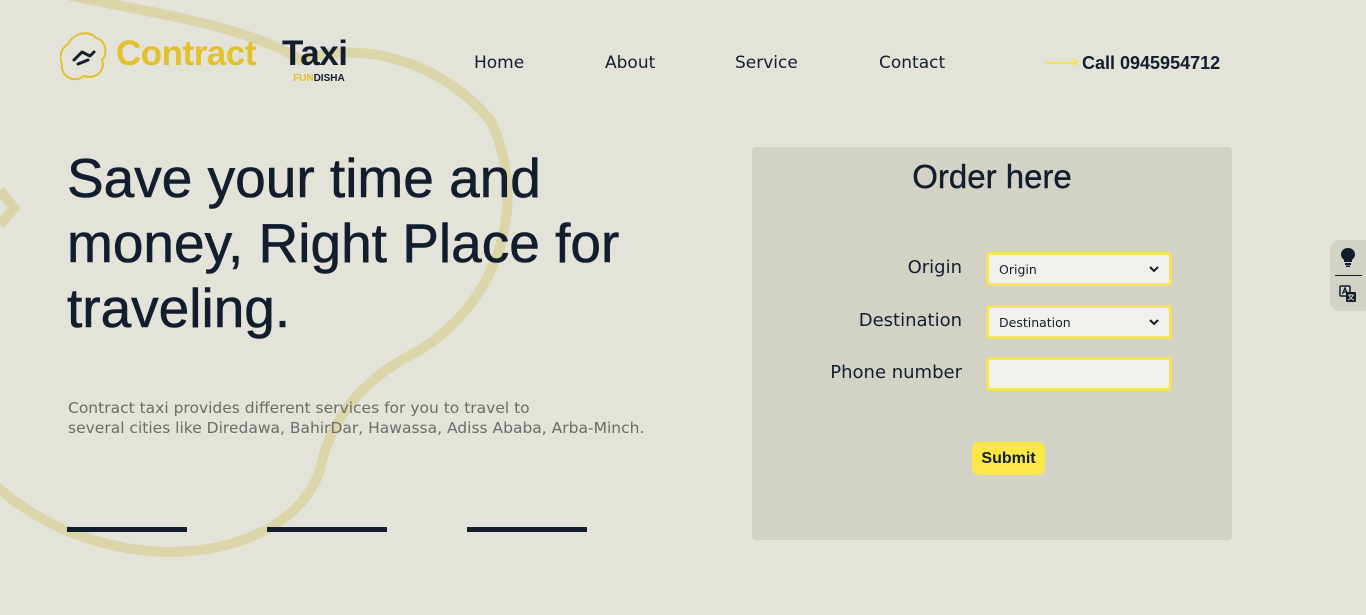 The image size is (1366, 615). I want to click on nav-home: Home, so click(499, 63).